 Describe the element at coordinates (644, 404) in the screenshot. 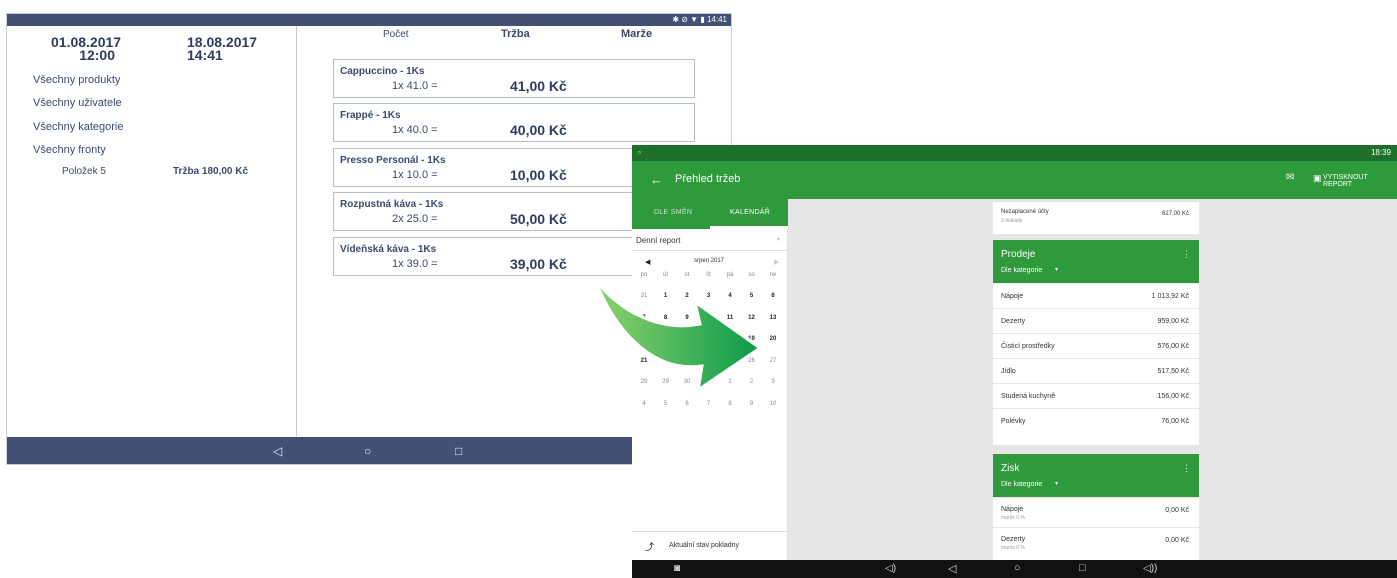

I see `calendar-day: 4` at that location.